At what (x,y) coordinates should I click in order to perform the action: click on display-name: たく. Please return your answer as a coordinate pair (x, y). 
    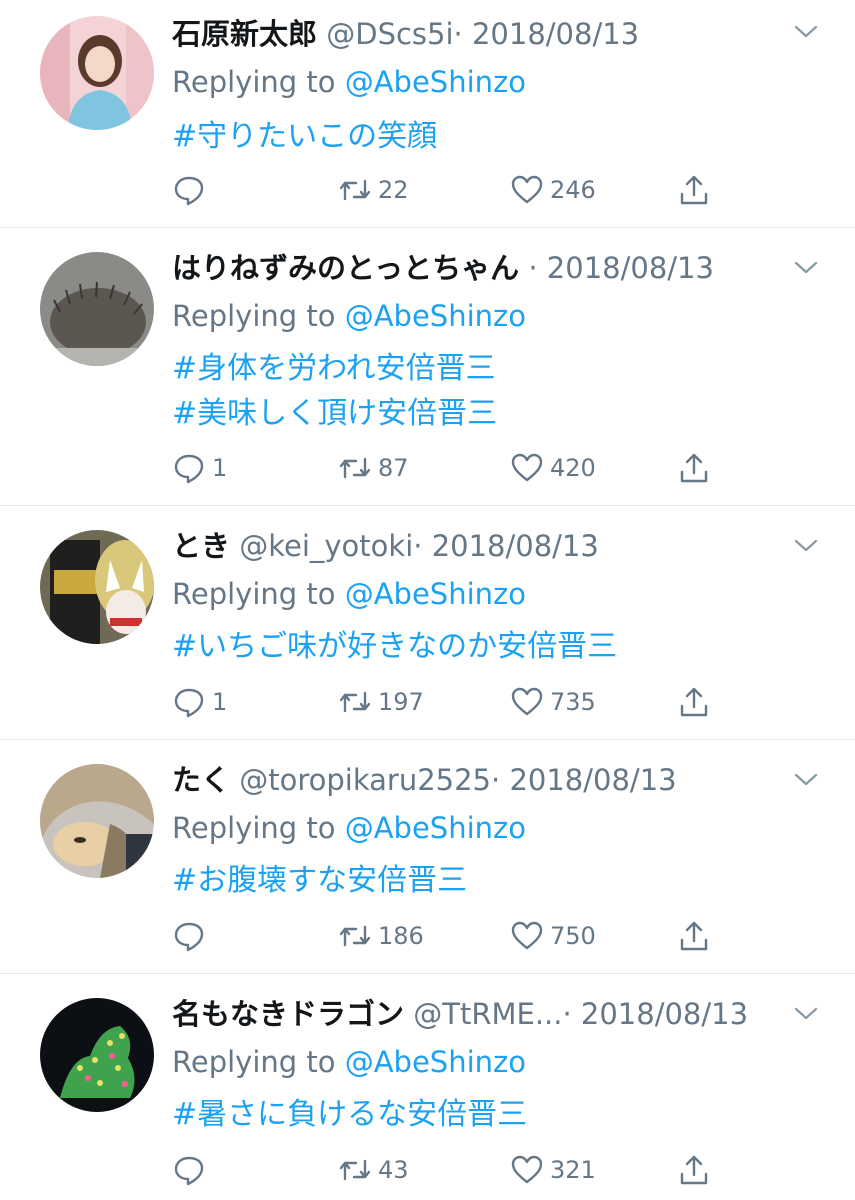
    Looking at the image, I should click on (201, 780).